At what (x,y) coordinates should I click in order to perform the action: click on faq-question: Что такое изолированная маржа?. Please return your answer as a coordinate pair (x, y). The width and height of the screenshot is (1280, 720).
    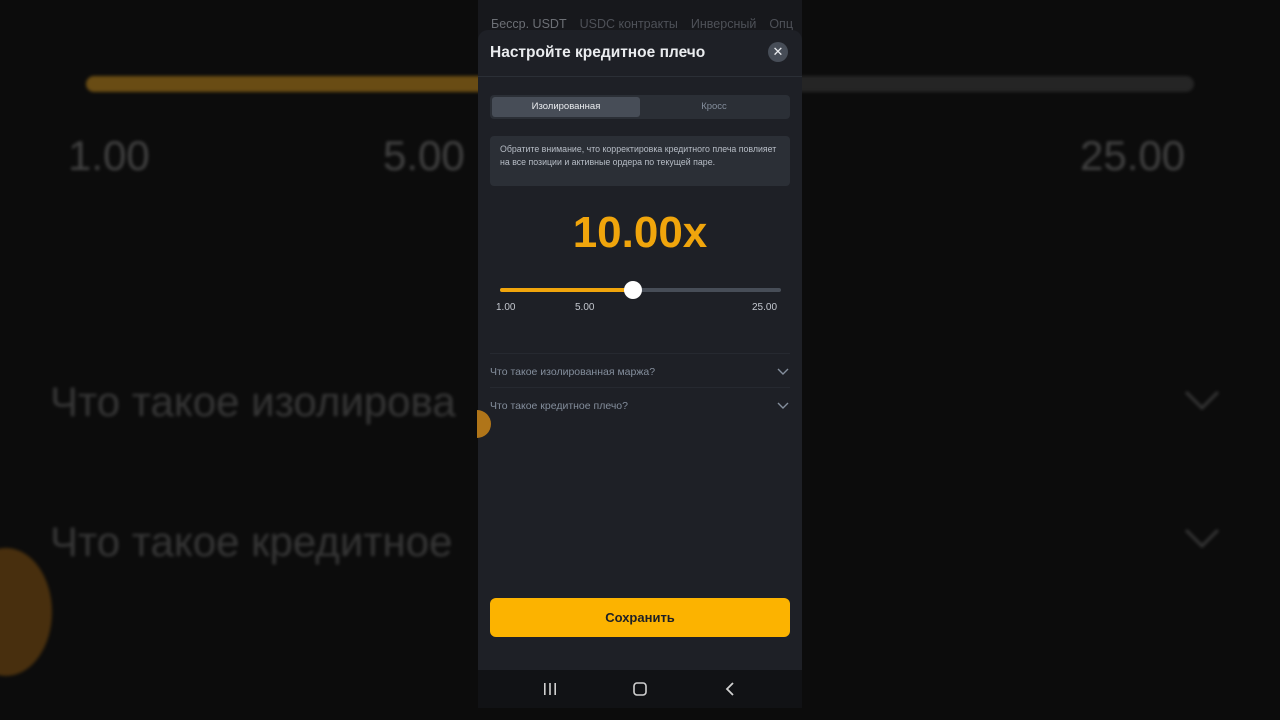
    Looking at the image, I should click on (573, 372).